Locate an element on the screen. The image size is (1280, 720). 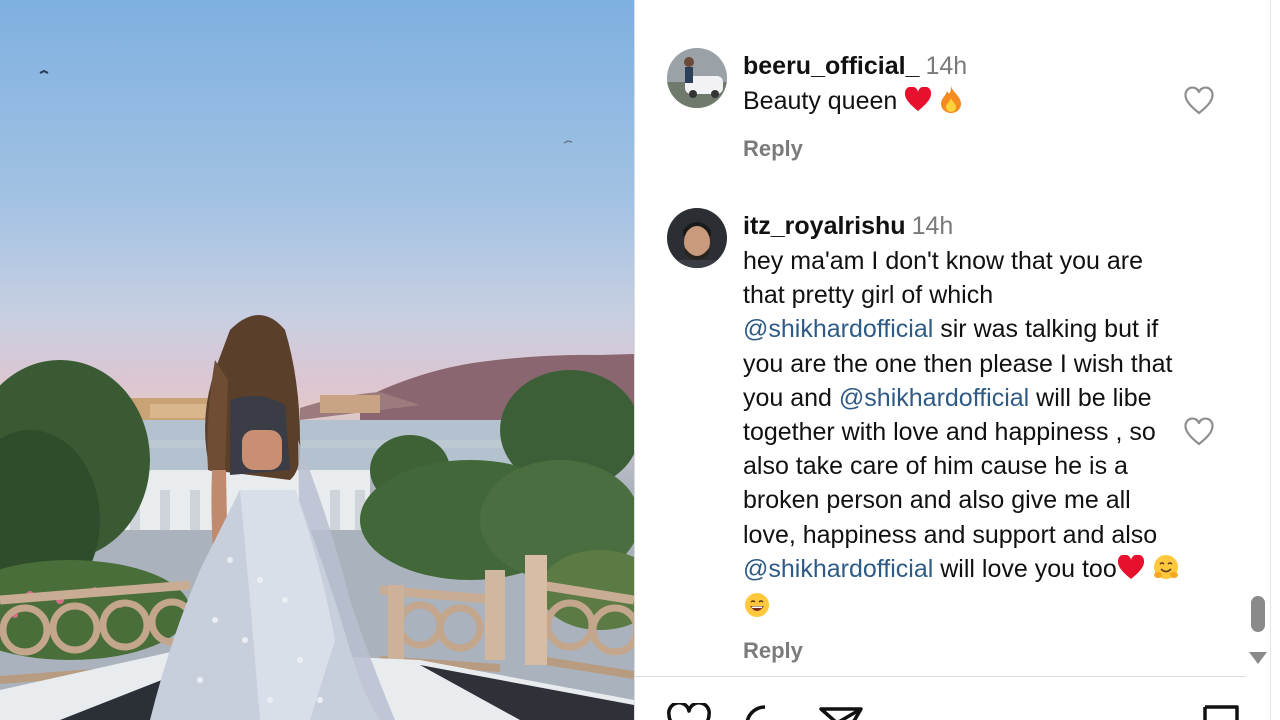
hugging-emoji is located at coordinates (1166, 571).